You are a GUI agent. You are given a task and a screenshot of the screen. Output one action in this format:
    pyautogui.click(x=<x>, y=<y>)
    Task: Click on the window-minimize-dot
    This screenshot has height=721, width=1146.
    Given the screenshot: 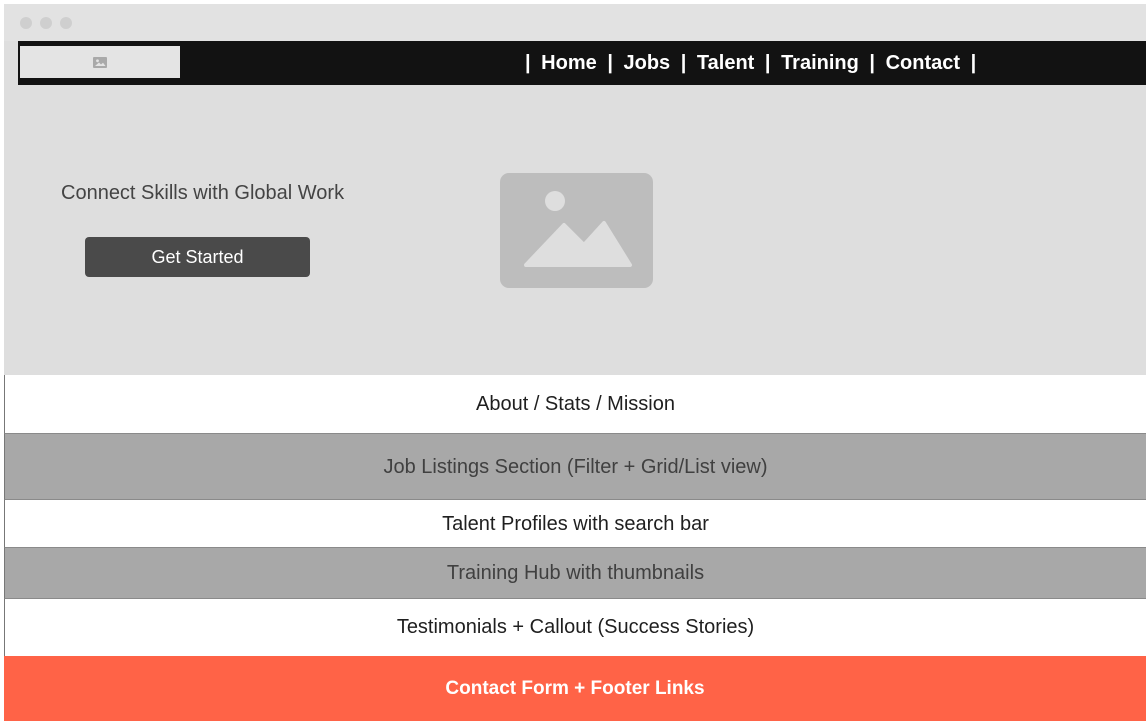 What is the action you would take?
    pyautogui.click(x=46, y=23)
    